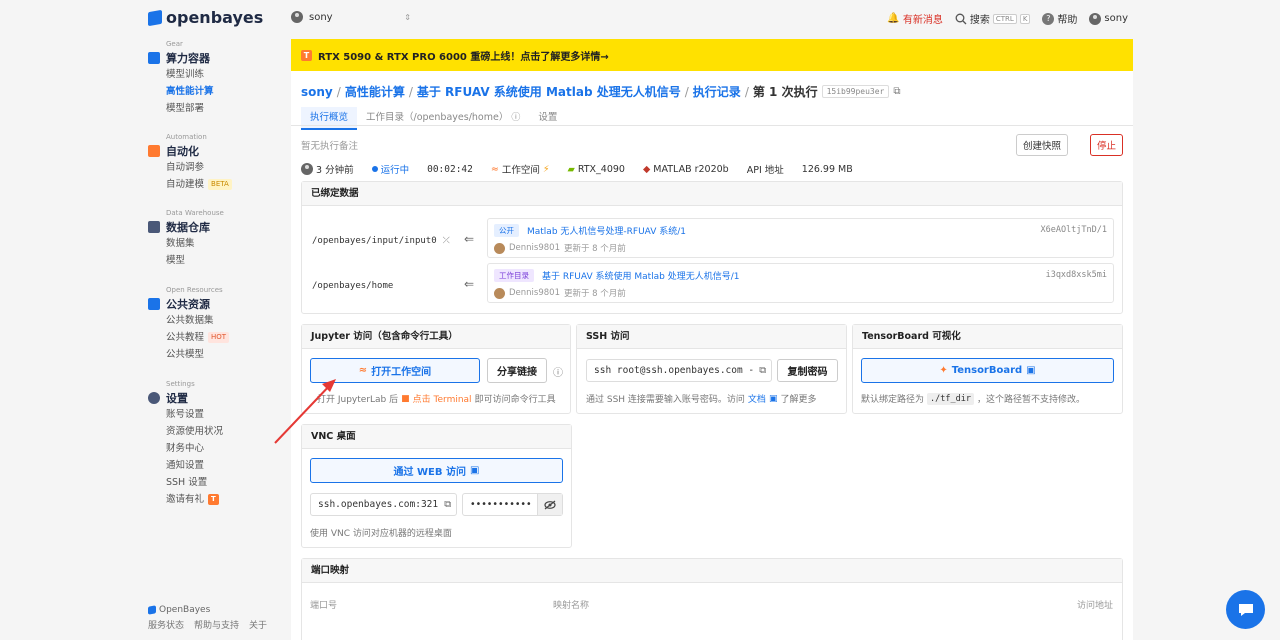 This screenshot has height=640, width=1280. Describe the element at coordinates (199, 184) in the screenshot. I see `sidebar-item-automl: 自动建模 BETA` at that location.